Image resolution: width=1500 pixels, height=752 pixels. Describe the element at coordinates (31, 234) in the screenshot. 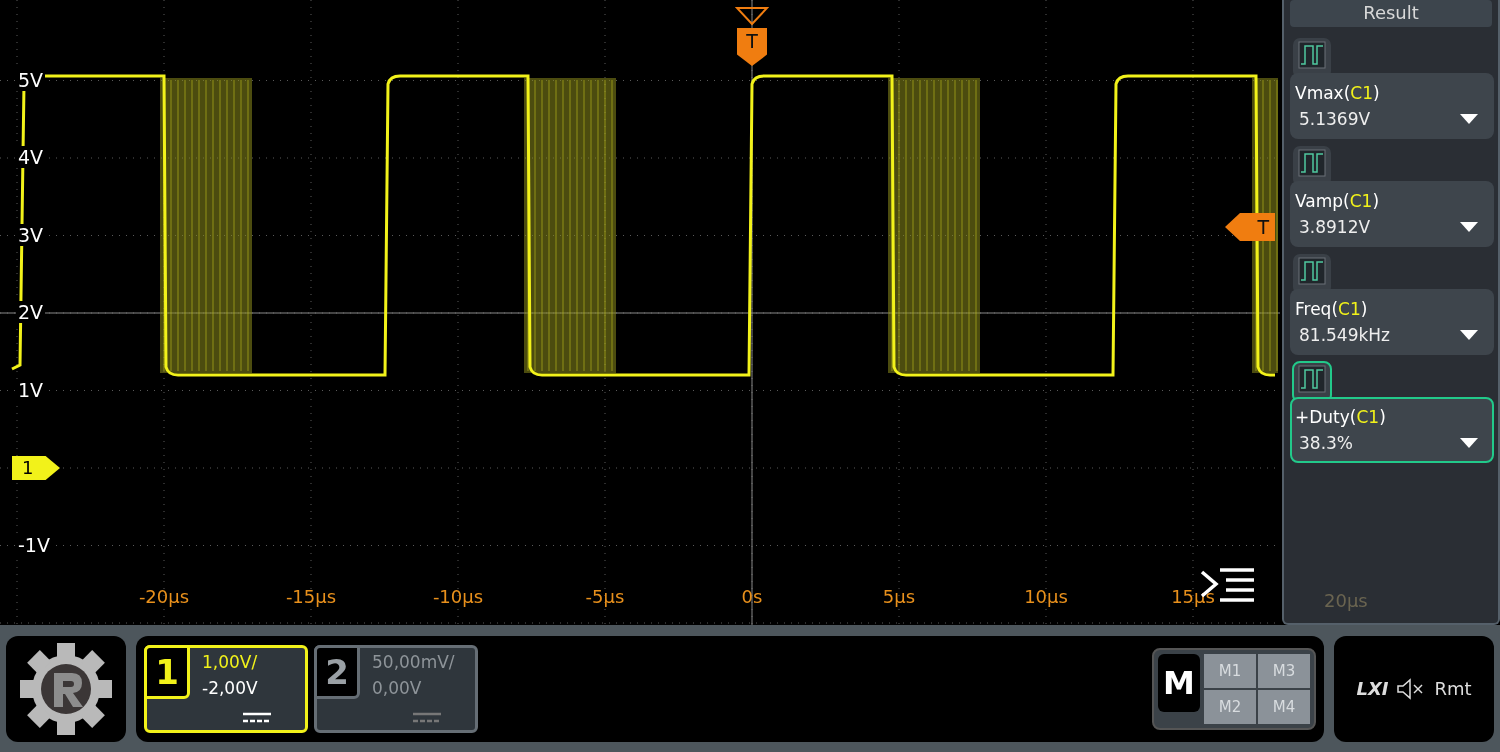

I see `voltage-axis-label: 3V` at that location.